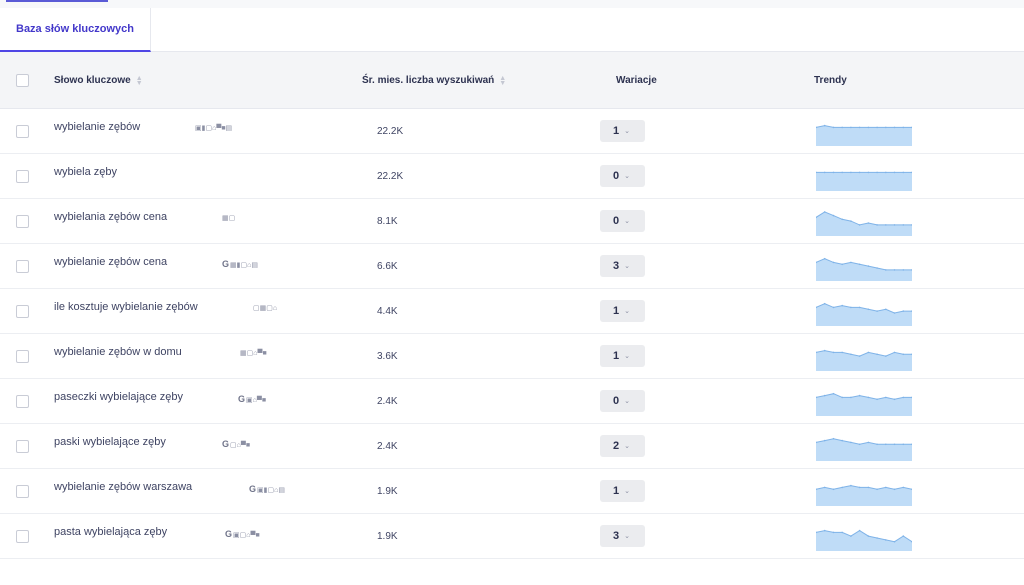 The width and height of the screenshot is (1024, 585). Describe the element at coordinates (98, 80) in the screenshot. I see `column-header-keyword: Słowo kluczowe ▲ ▼` at that location.